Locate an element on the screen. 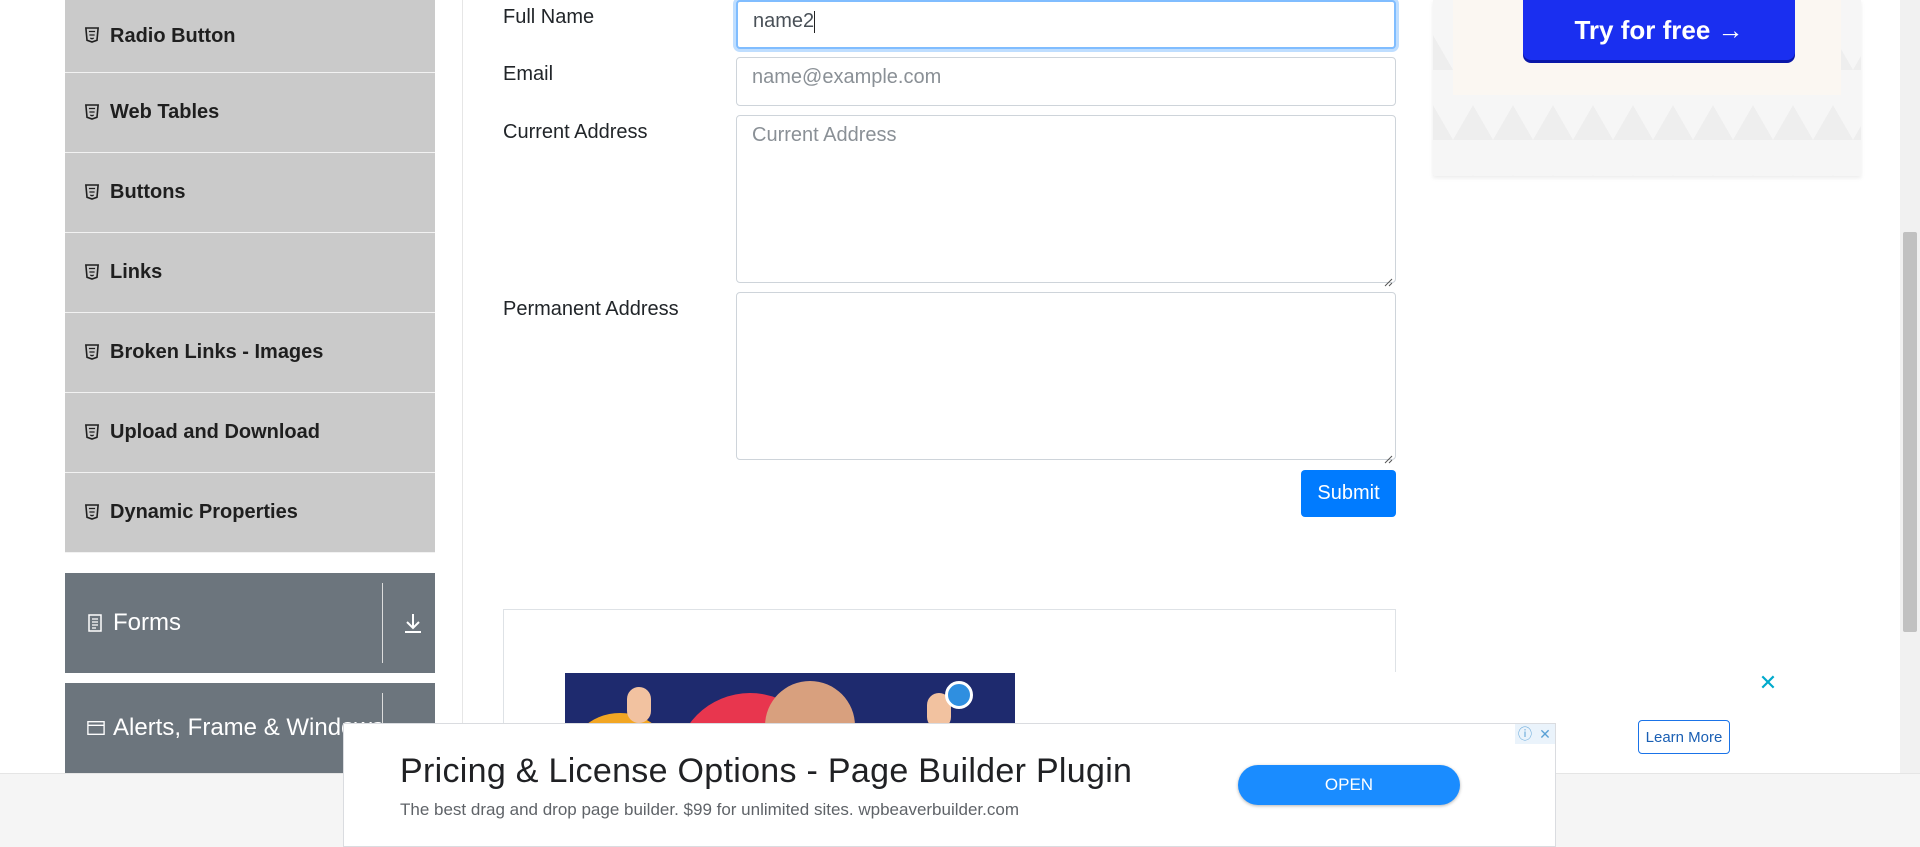 The height and width of the screenshot is (847, 1920). document-icon is located at coordinates (96, 623).